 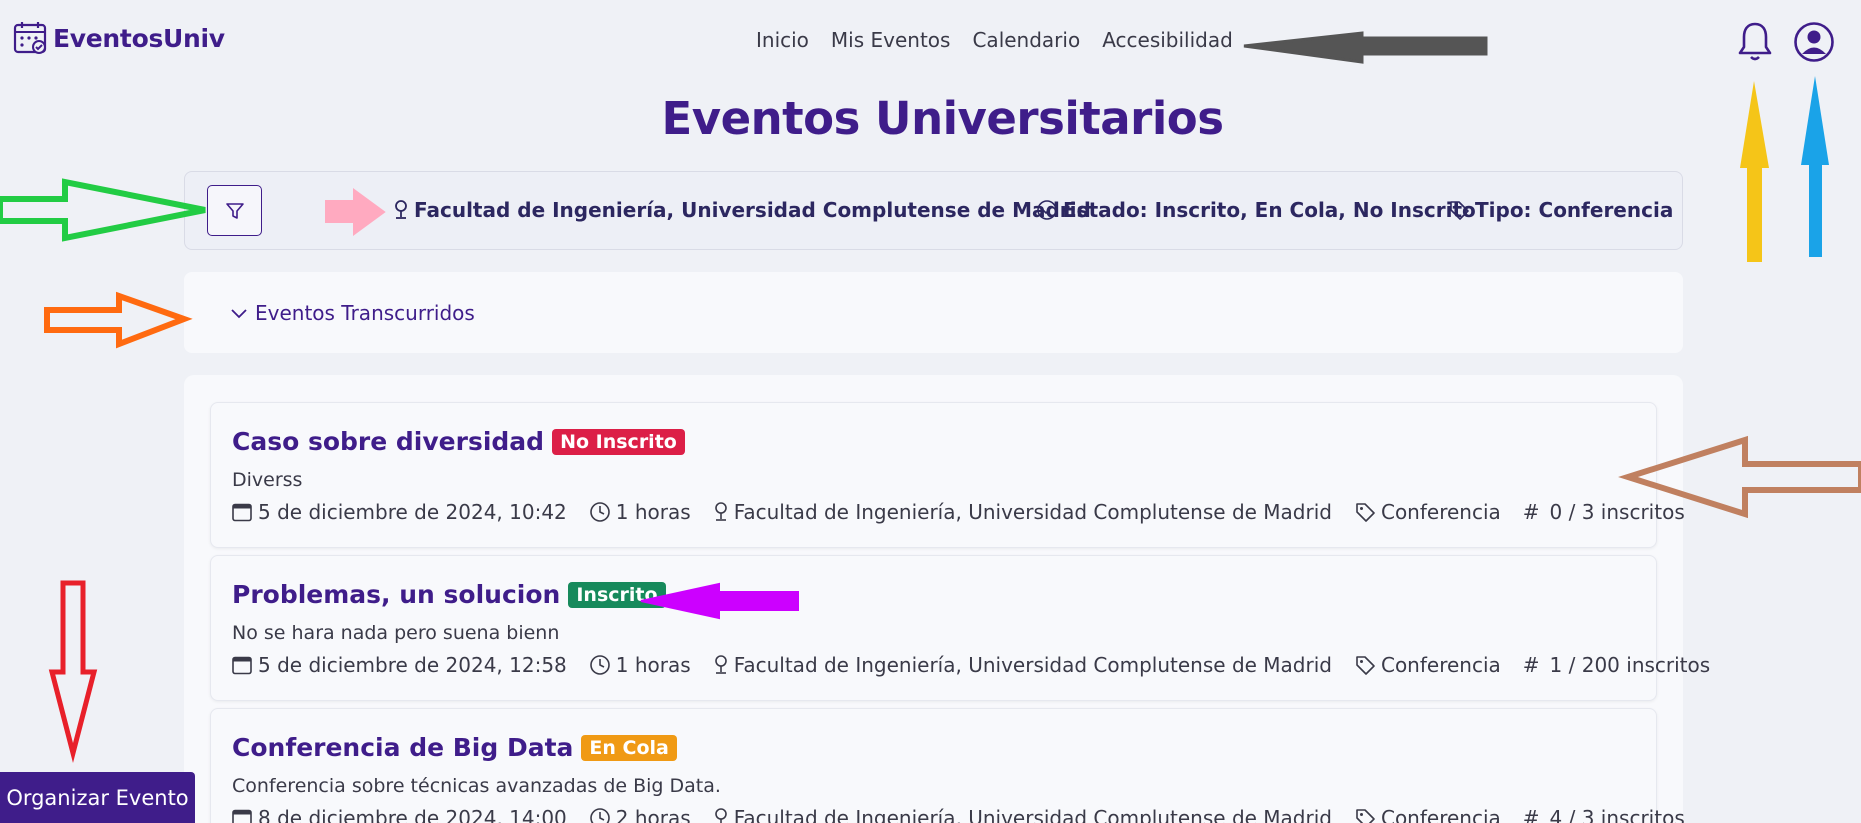 What do you see at coordinates (782, 40) in the screenshot?
I see `nav-inicio: Inicio` at bounding box center [782, 40].